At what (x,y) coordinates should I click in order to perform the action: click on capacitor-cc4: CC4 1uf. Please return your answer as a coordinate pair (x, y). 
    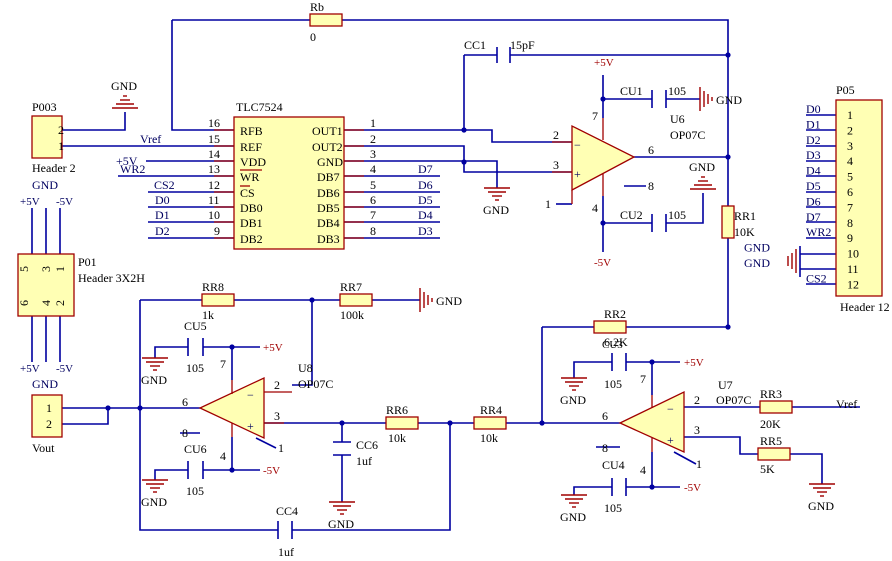
    Looking at the image, I should click on (287, 531).